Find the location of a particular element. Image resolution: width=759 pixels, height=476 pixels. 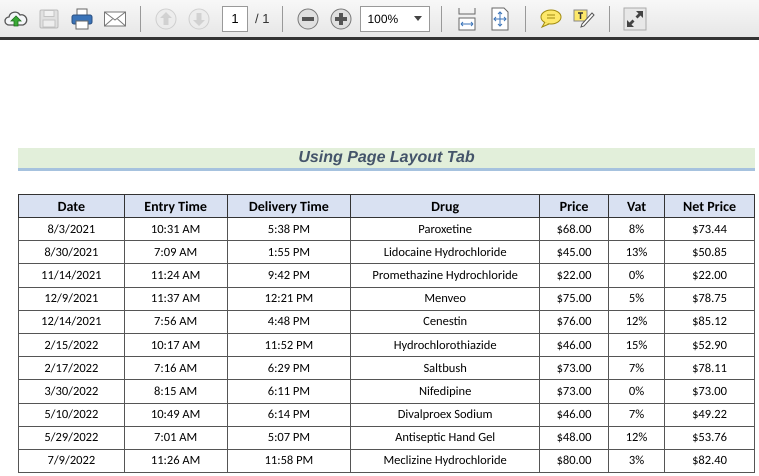

table-cell: 7/9/2022 is located at coordinates (71, 461).